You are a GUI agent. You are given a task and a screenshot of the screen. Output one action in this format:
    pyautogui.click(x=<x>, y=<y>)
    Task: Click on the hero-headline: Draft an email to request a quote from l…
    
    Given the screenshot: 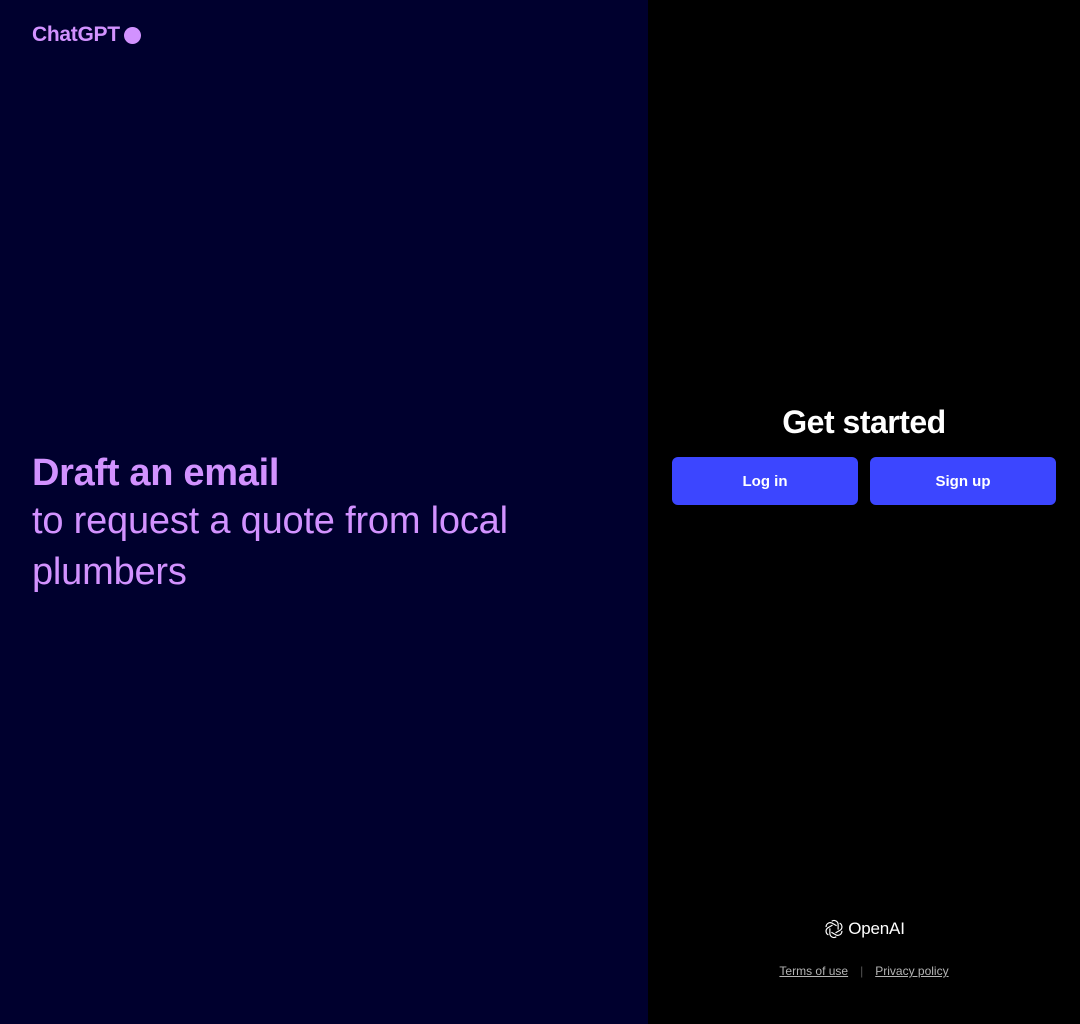 What is the action you would take?
    pyautogui.click(x=312, y=524)
    